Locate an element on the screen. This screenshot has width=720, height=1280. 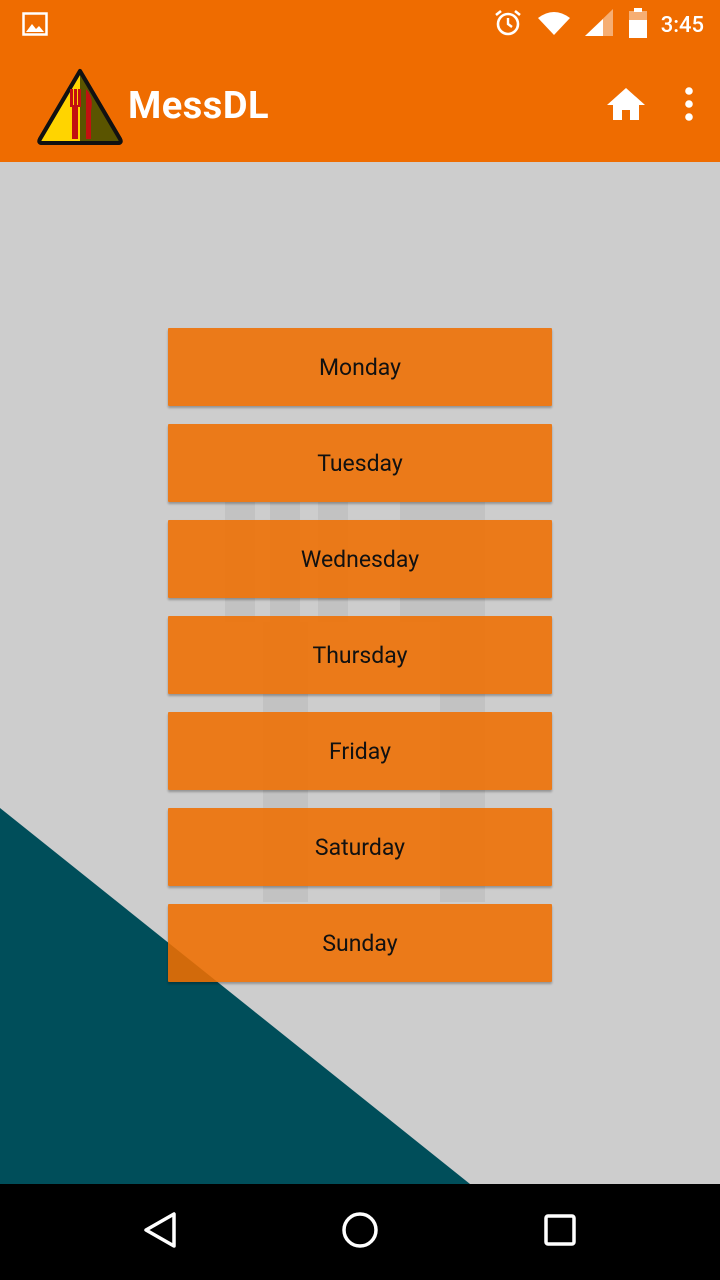
friday-button: Friday is located at coordinates (360, 751).